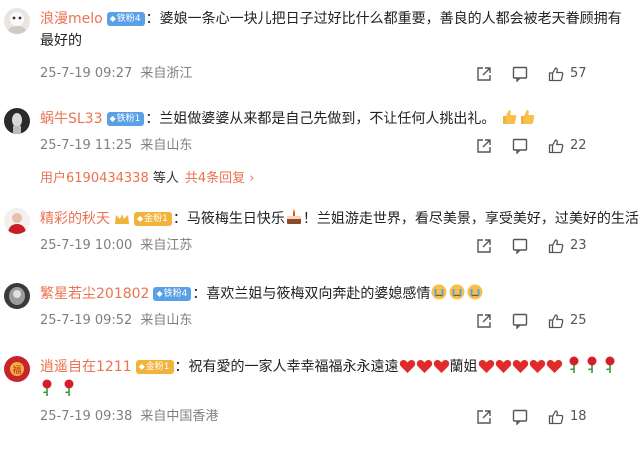 The height and width of the screenshot is (454, 640). What do you see at coordinates (86, 367) in the screenshot?
I see `username-link: 逍遥自在1211` at bounding box center [86, 367].